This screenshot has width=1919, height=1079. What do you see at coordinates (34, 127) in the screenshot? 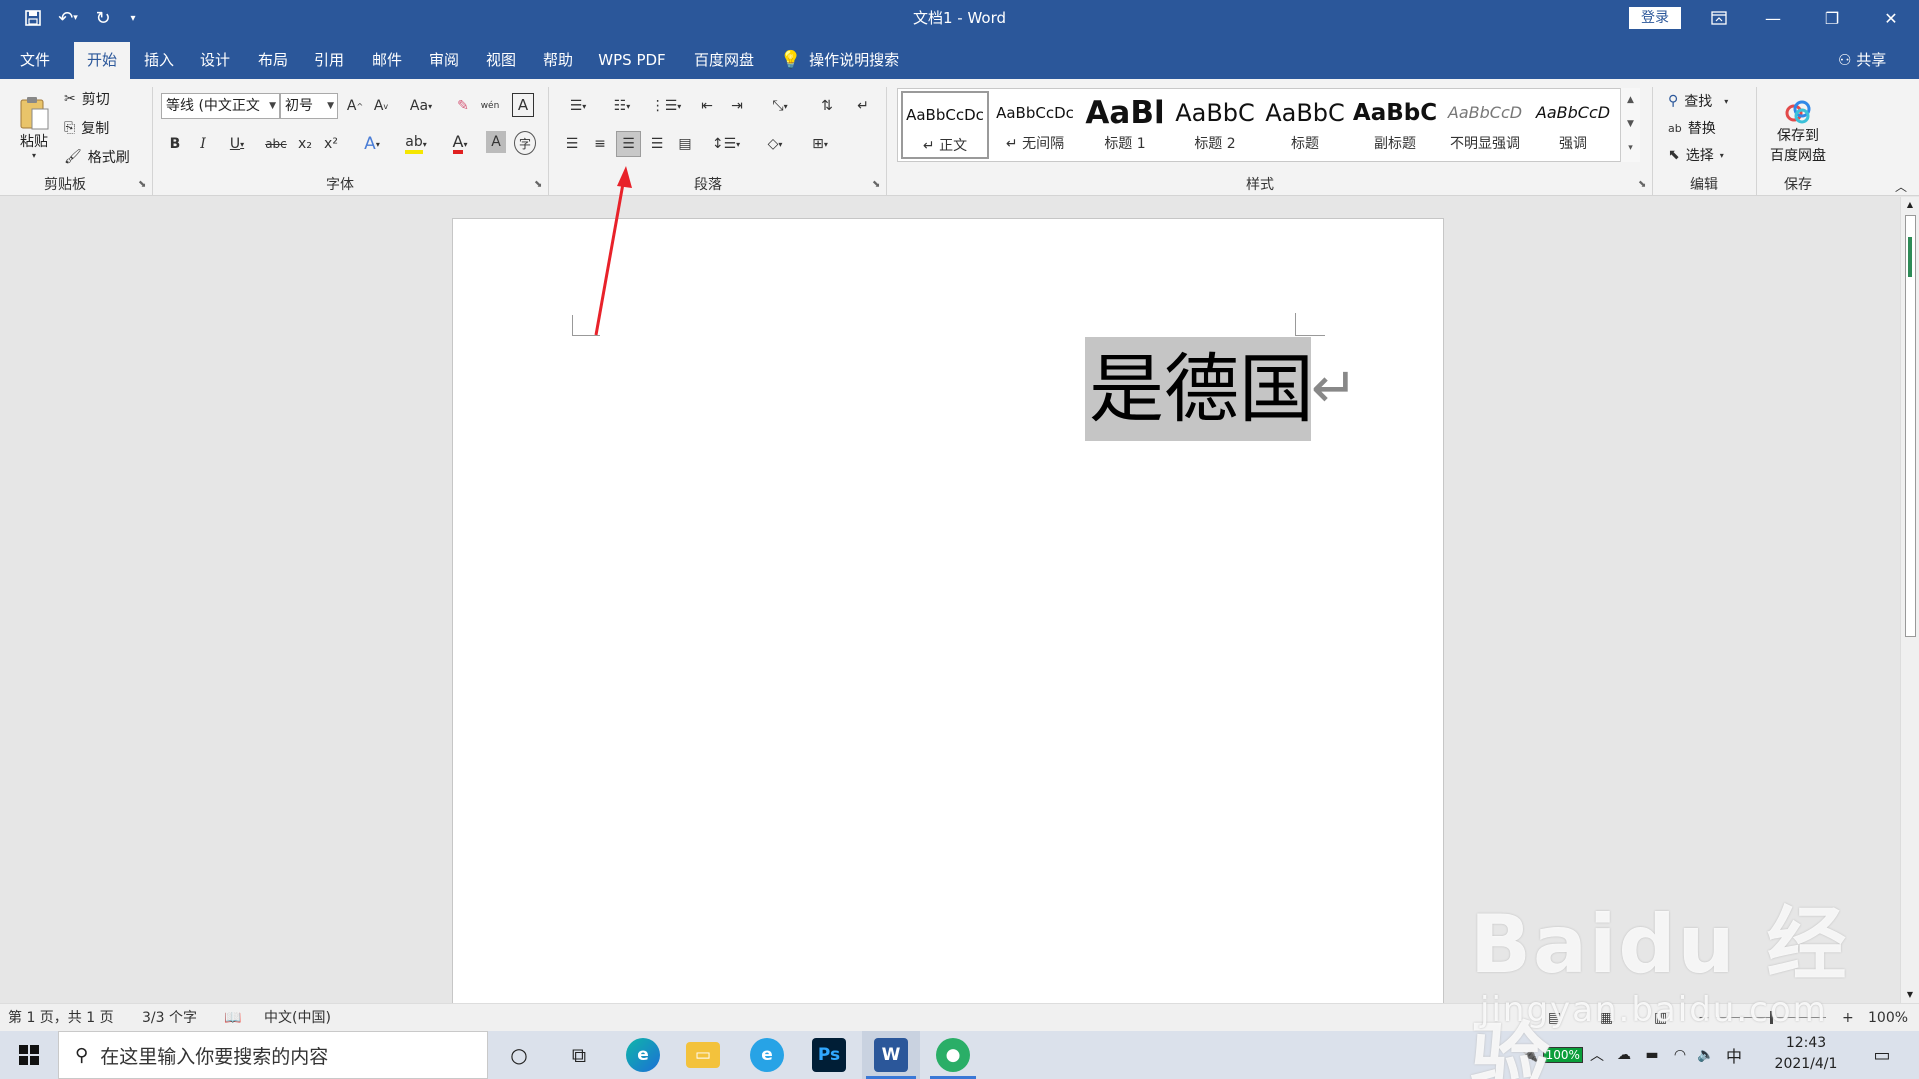
I see `paste-button: 粘贴 ▾` at bounding box center [34, 127].